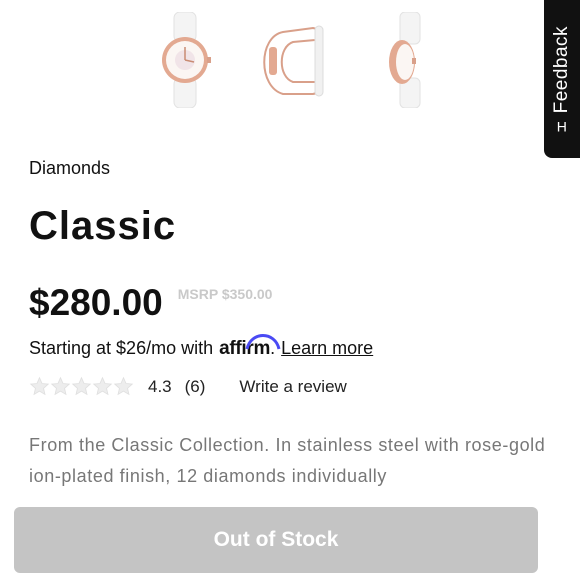 The image size is (580, 580). What do you see at coordinates (562, 69) in the screenshot?
I see `feedback-label: Feedback` at bounding box center [562, 69].